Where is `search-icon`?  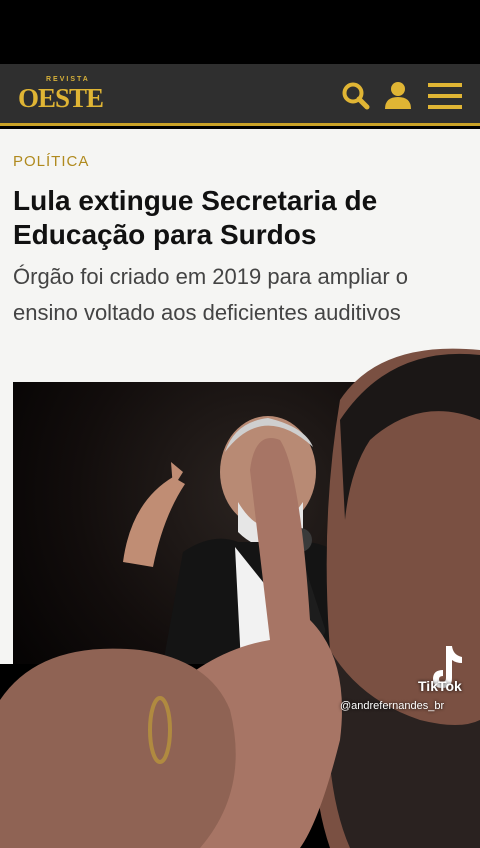 search-icon is located at coordinates (356, 96).